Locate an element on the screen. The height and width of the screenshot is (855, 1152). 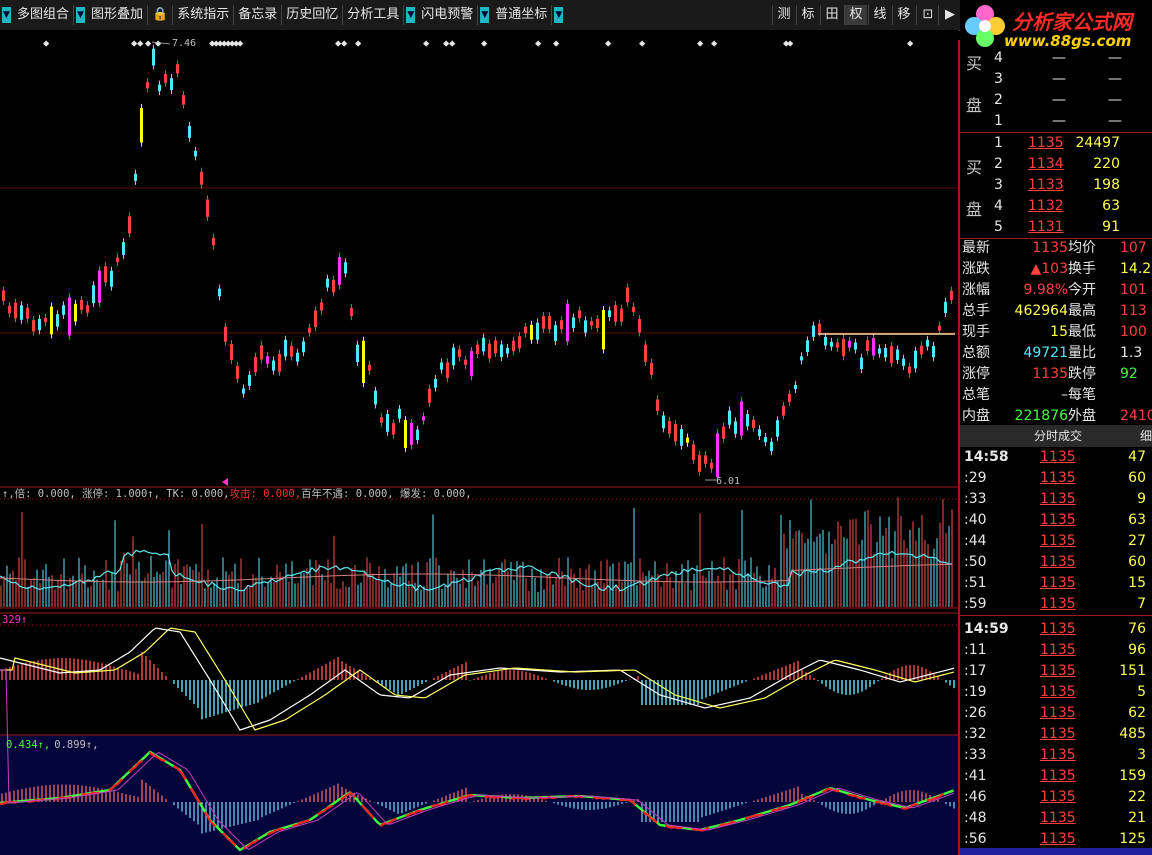
tick-row: :50 1135 60 is located at coordinates (1056, 562).